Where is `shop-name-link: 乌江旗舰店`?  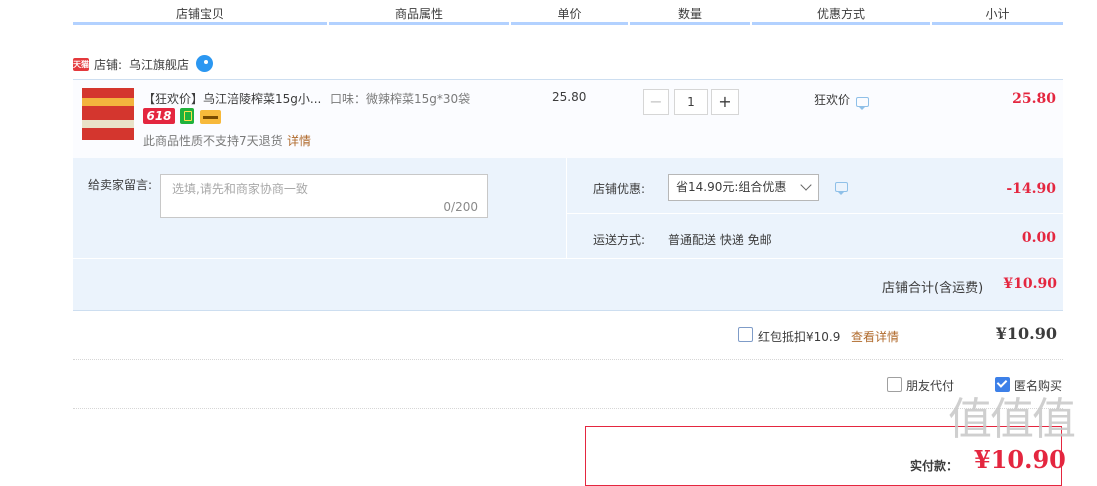
shop-name-link: 乌江旗舰店 is located at coordinates (159, 64).